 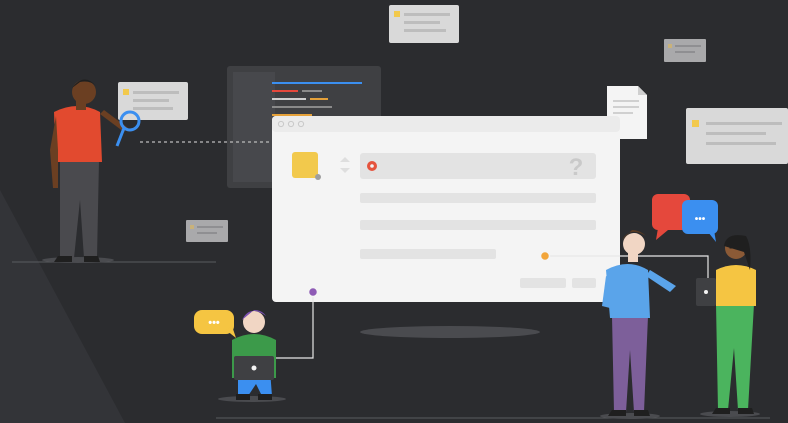 What do you see at coordinates (424, 24) in the screenshot?
I see `note-card-top` at bounding box center [424, 24].